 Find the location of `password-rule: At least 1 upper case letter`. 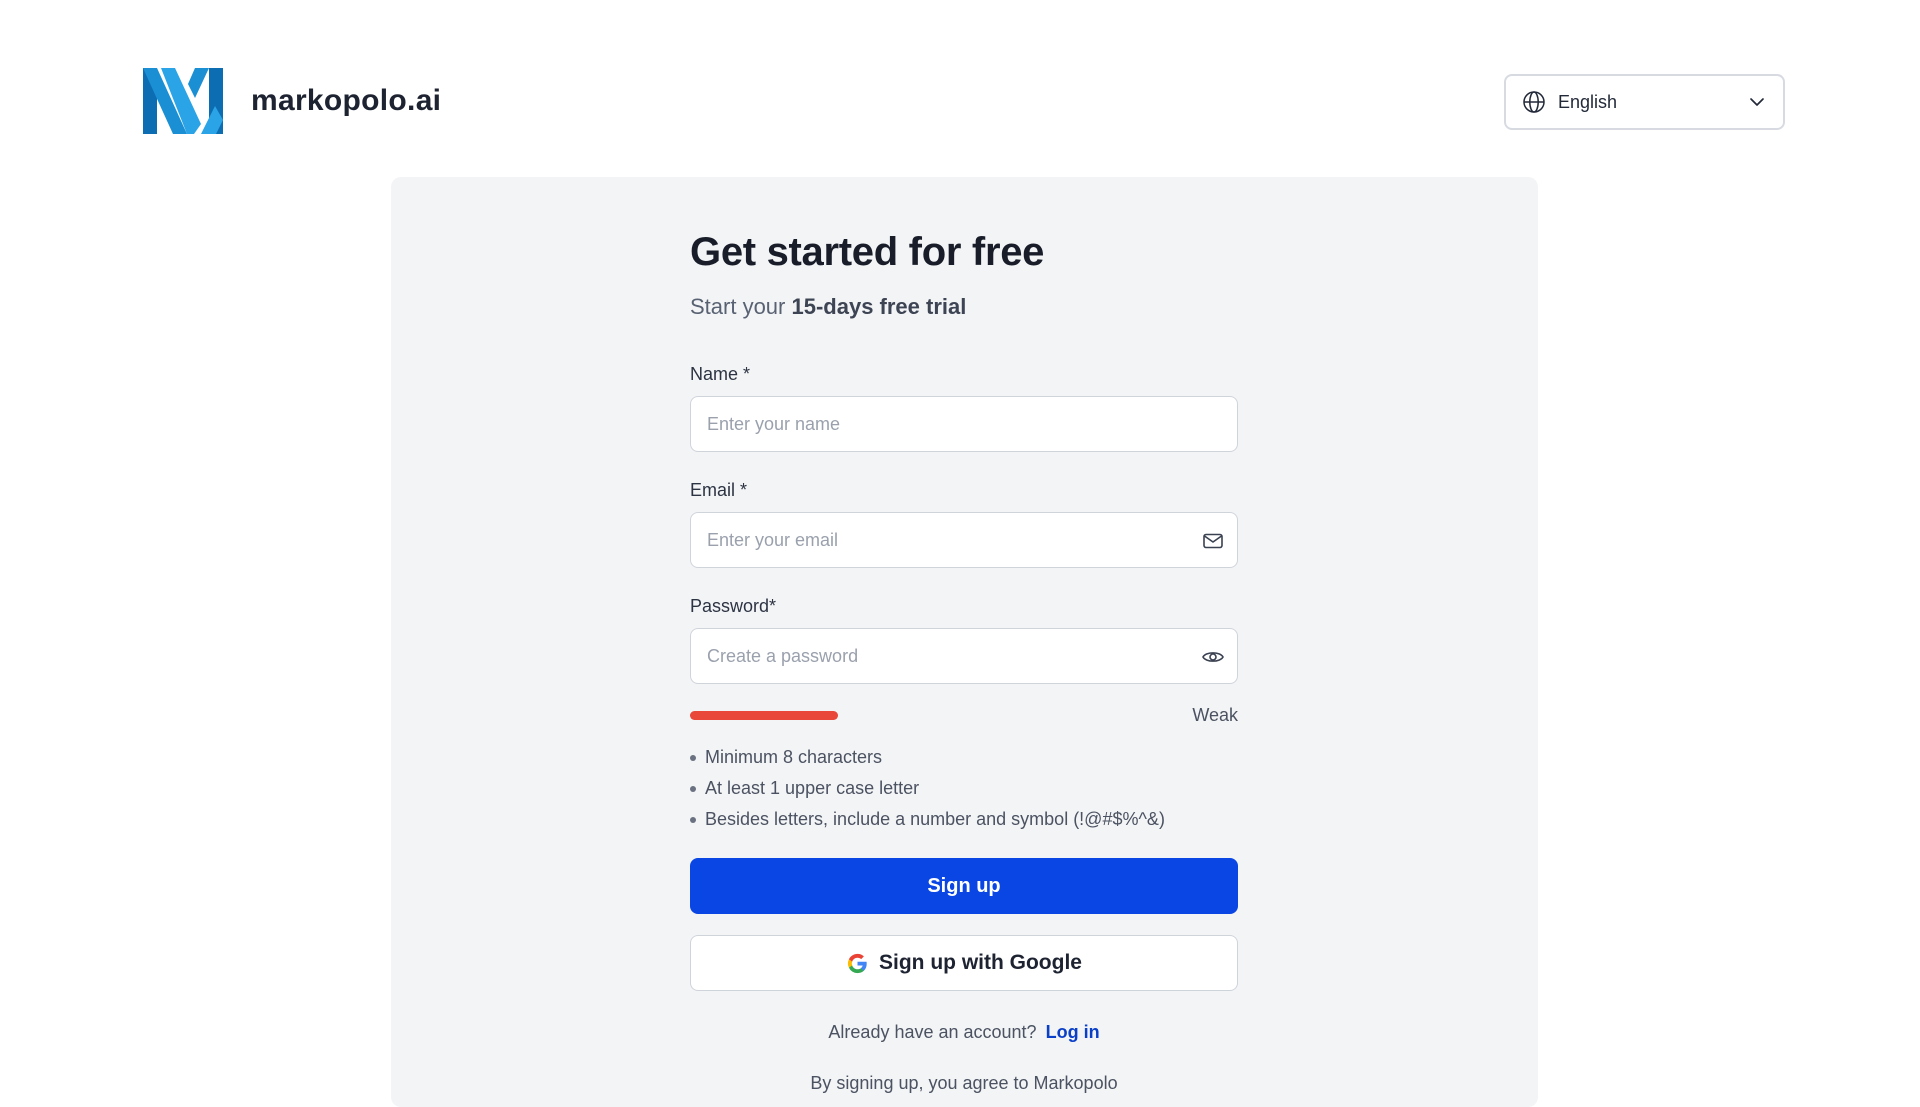

password-rule: At least 1 upper case letter is located at coordinates (964, 788).